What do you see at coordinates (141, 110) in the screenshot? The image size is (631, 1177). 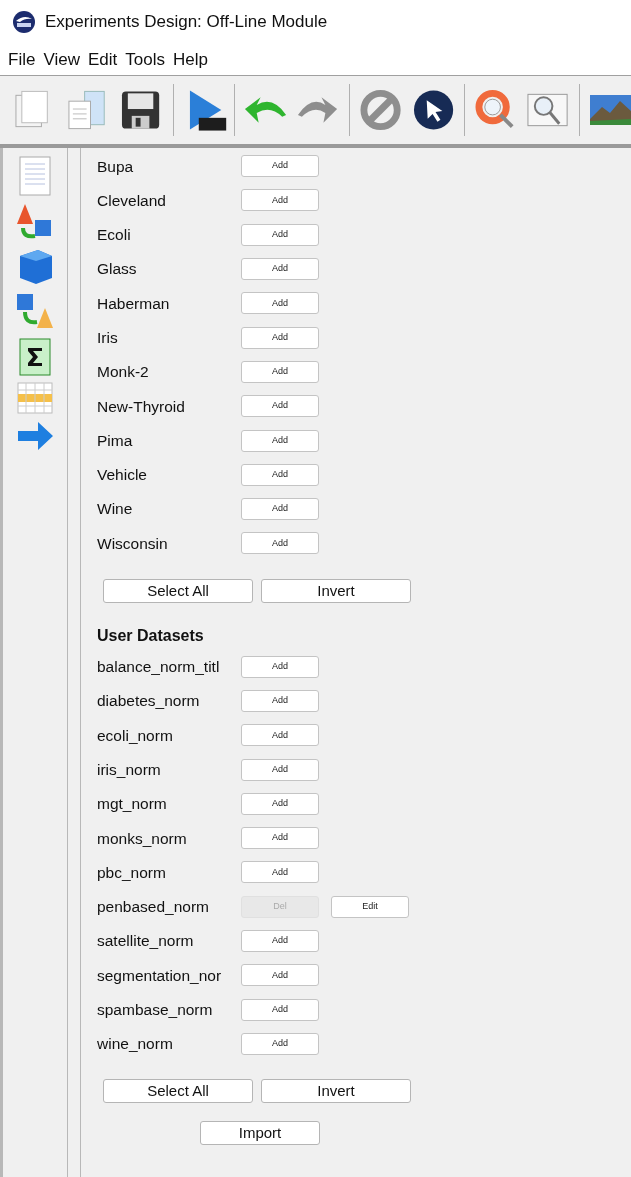 I see `save-icon` at bounding box center [141, 110].